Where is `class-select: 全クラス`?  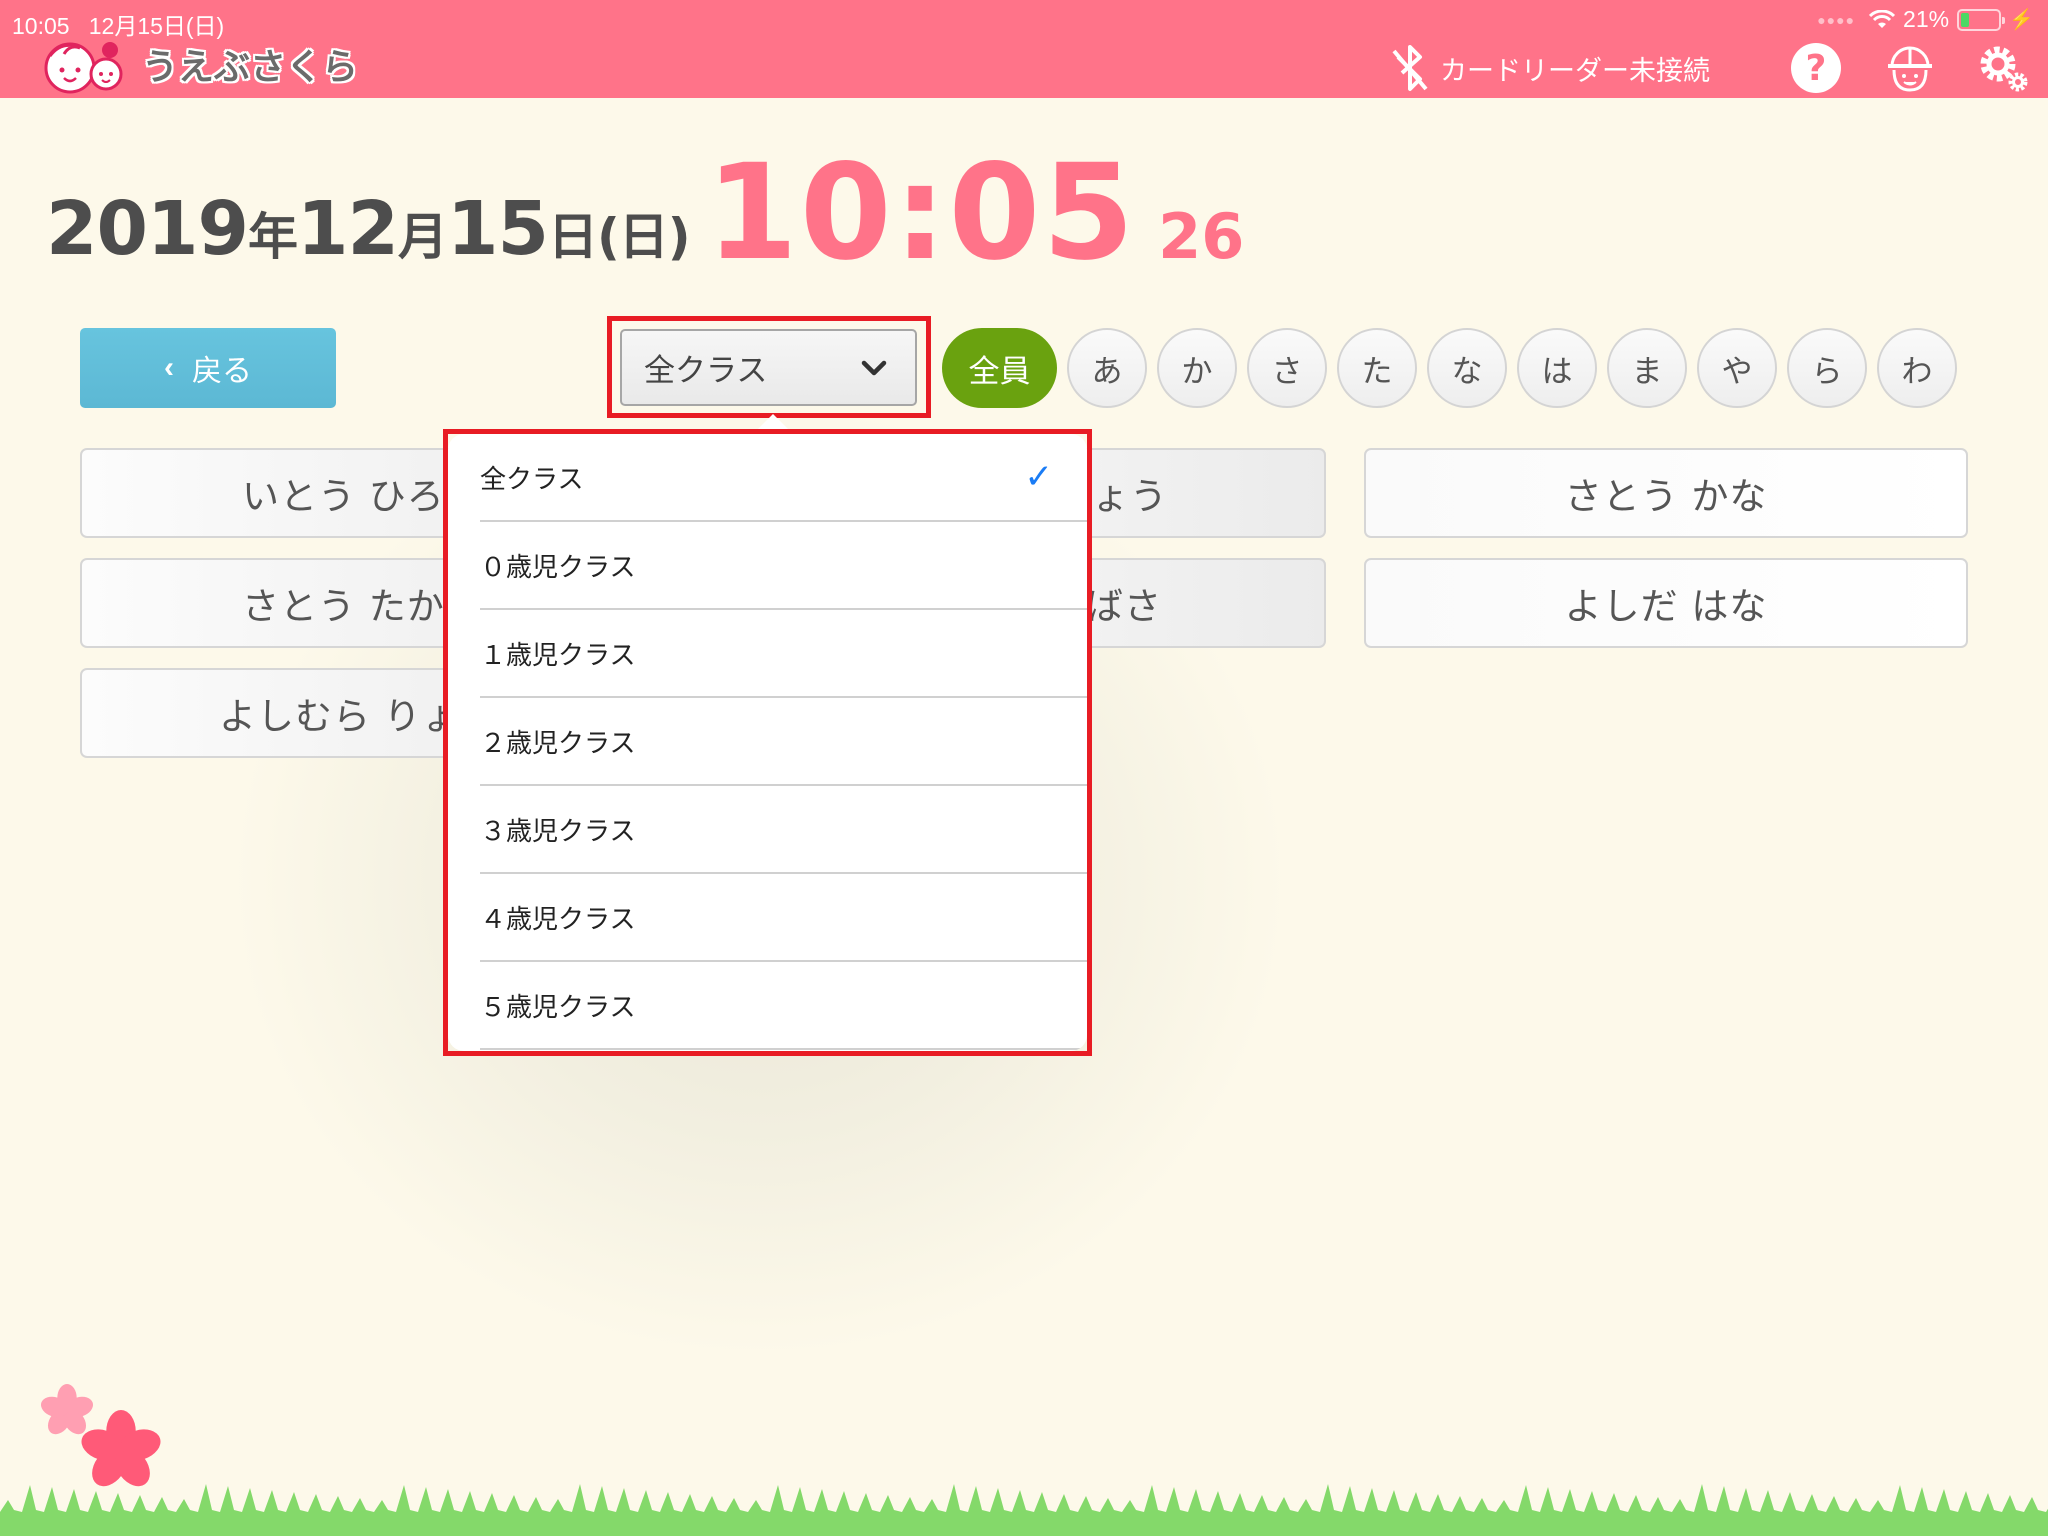
class-select: 全クラス is located at coordinates (768, 367).